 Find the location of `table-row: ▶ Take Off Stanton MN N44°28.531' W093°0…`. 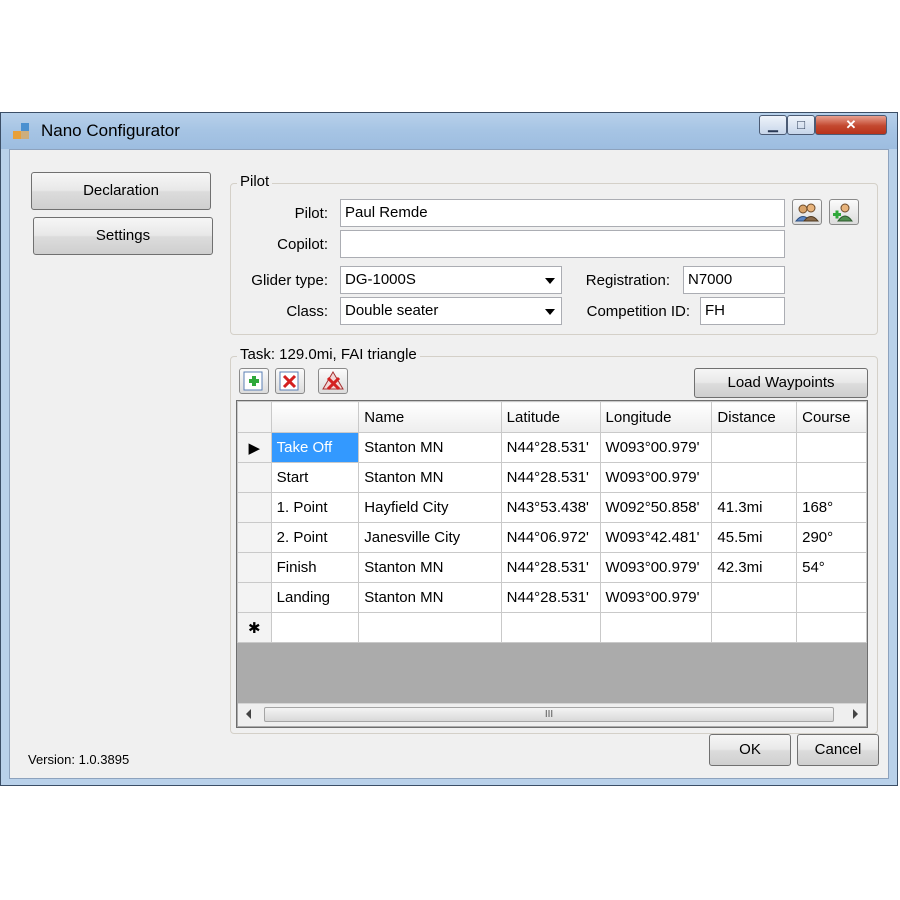

table-row: ▶ Take Off Stanton MN N44°28.531' W093°0… is located at coordinates (552, 447).